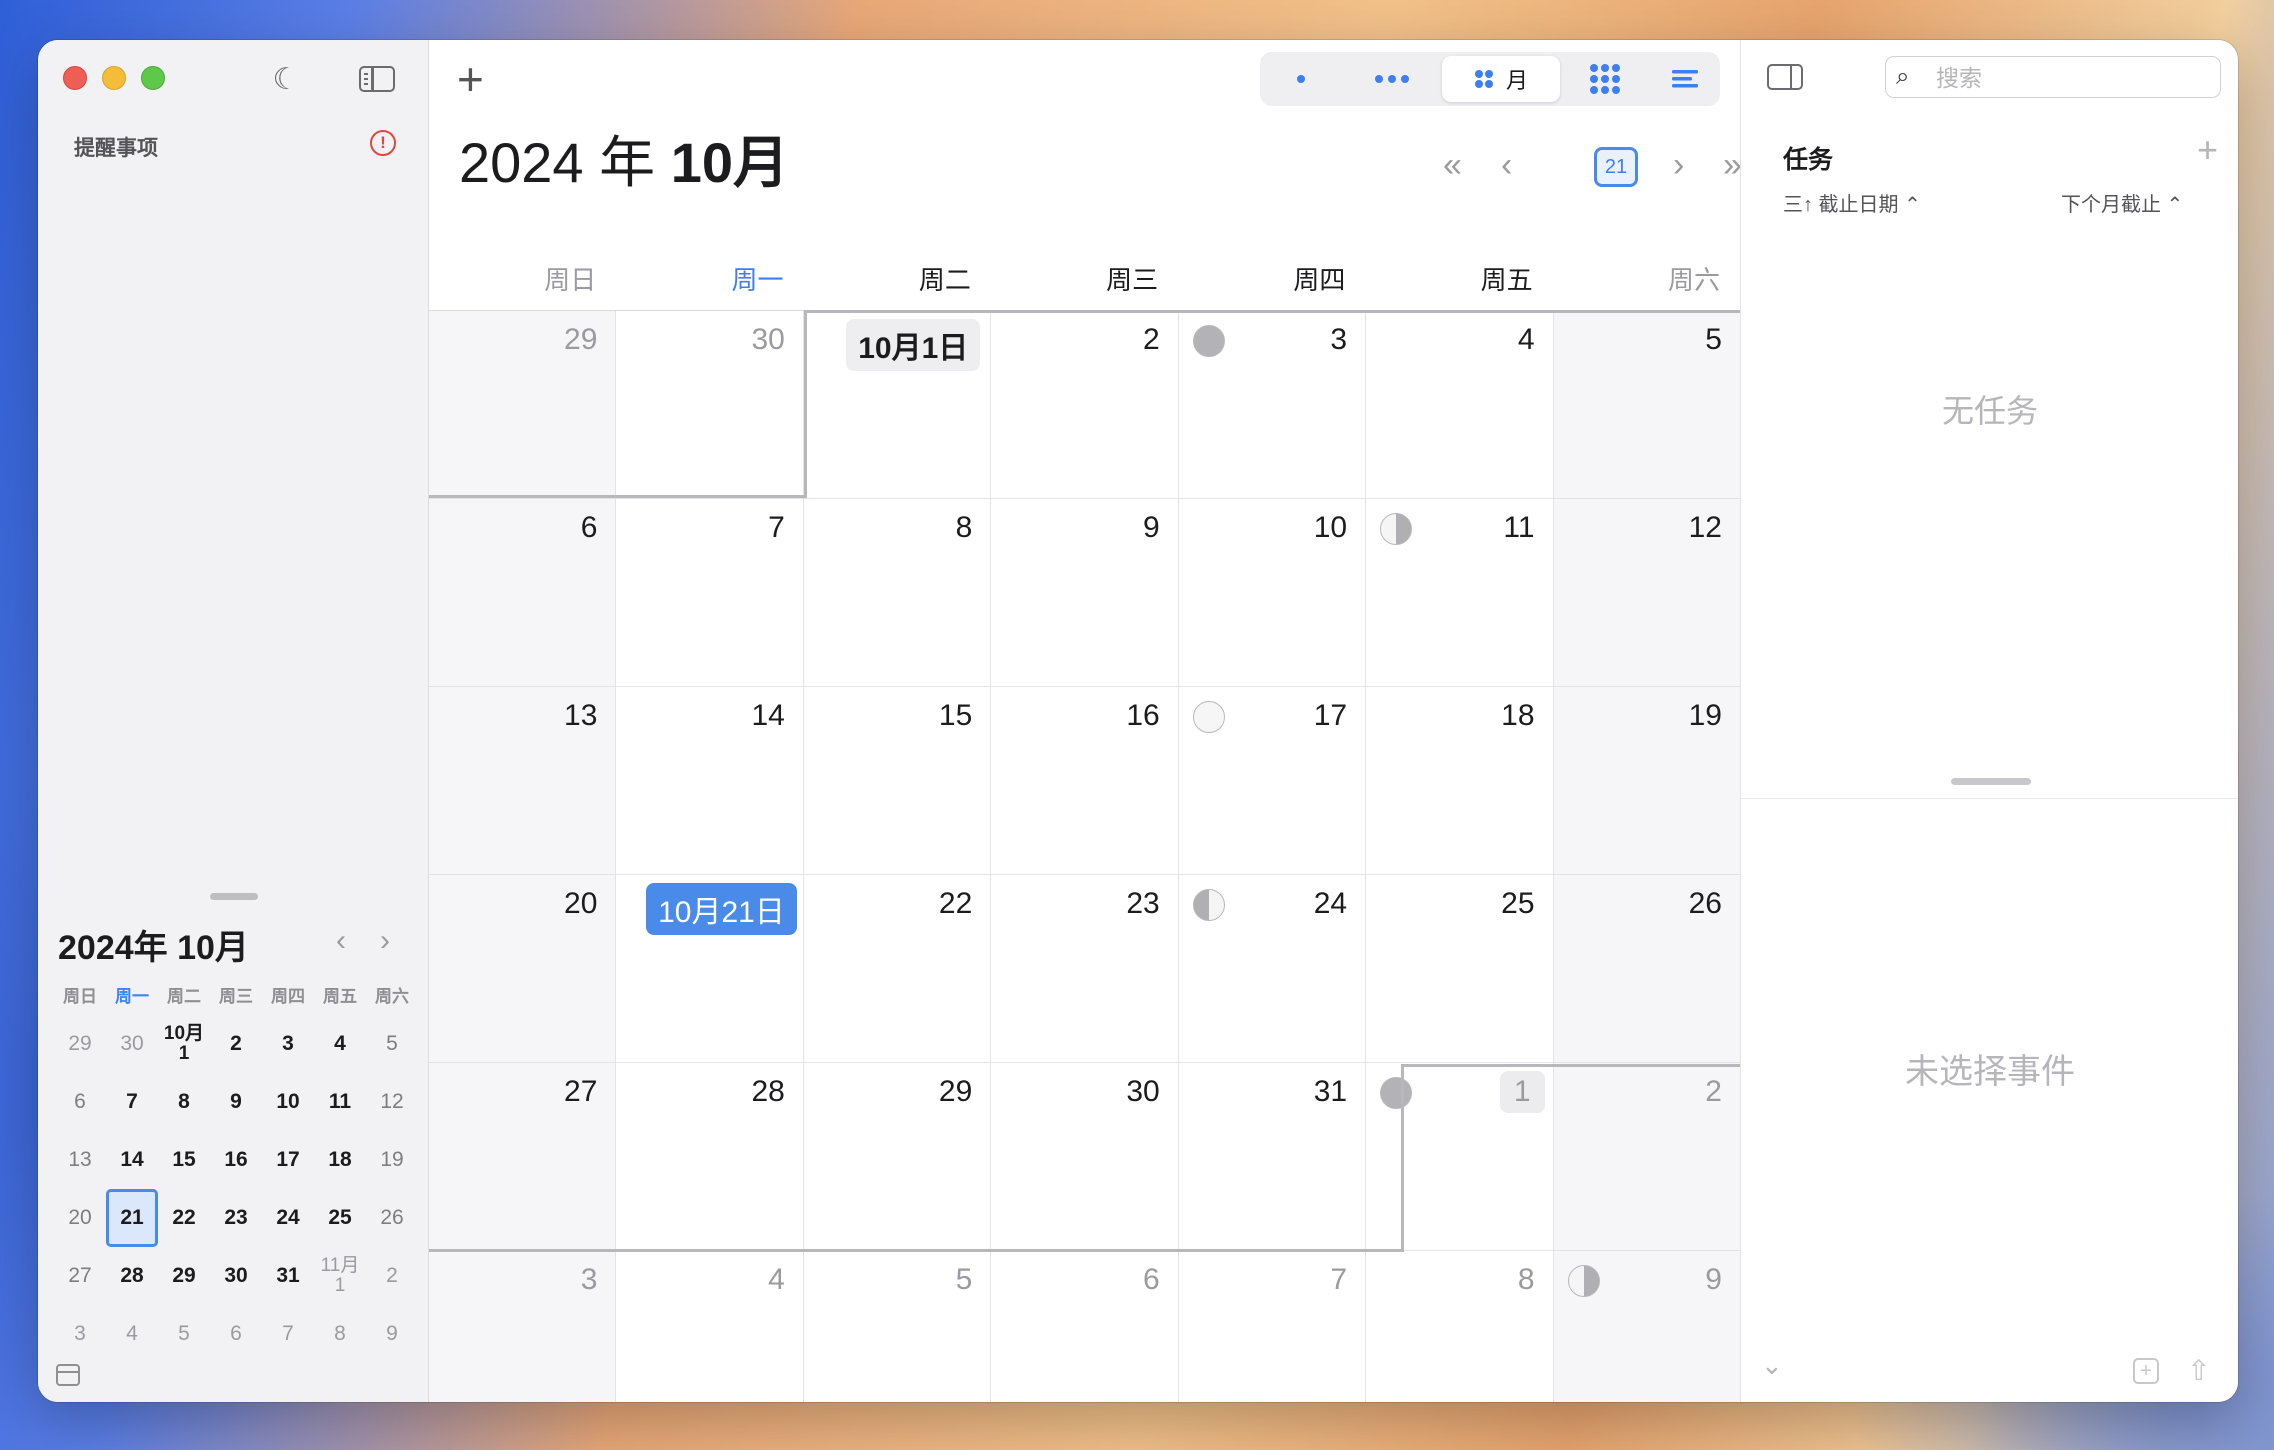 The image size is (2274, 1450). What do you see at coordinates (236, 1276) in the screenshot?
I see `mini-day: 30` at bounding box center [236, 1276].